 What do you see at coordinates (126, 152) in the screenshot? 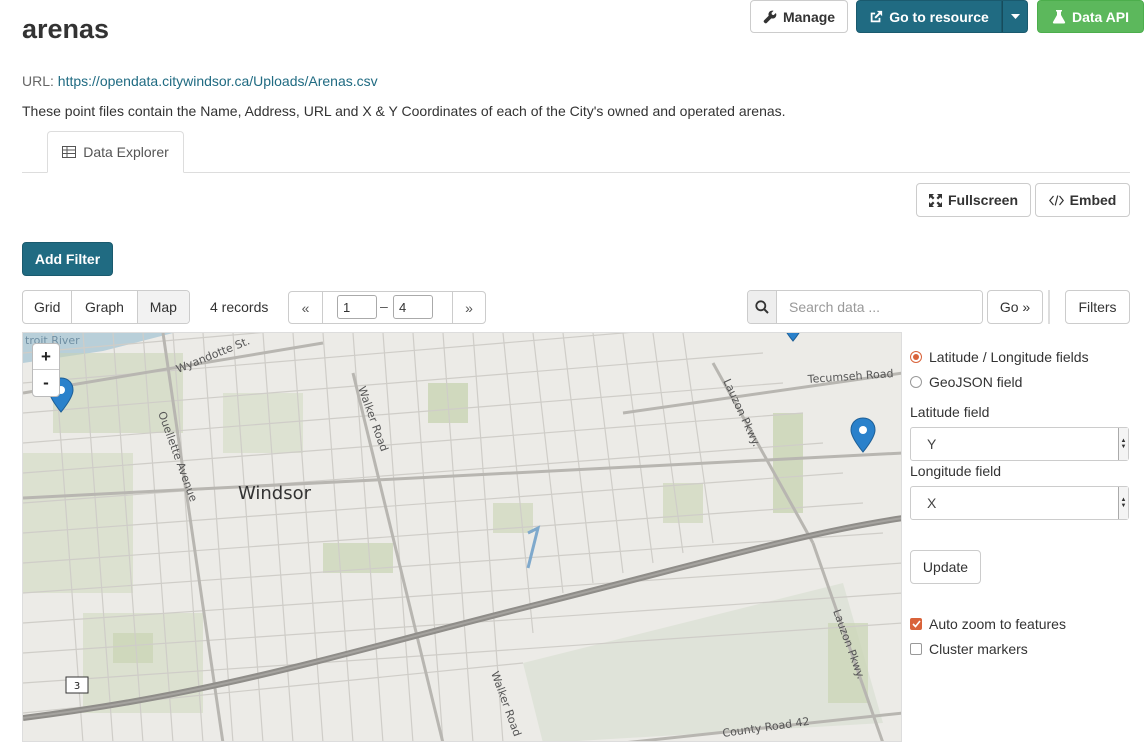
I see `tab-data-explorer-label: Data Explorer` at bounding box center [126, 152].